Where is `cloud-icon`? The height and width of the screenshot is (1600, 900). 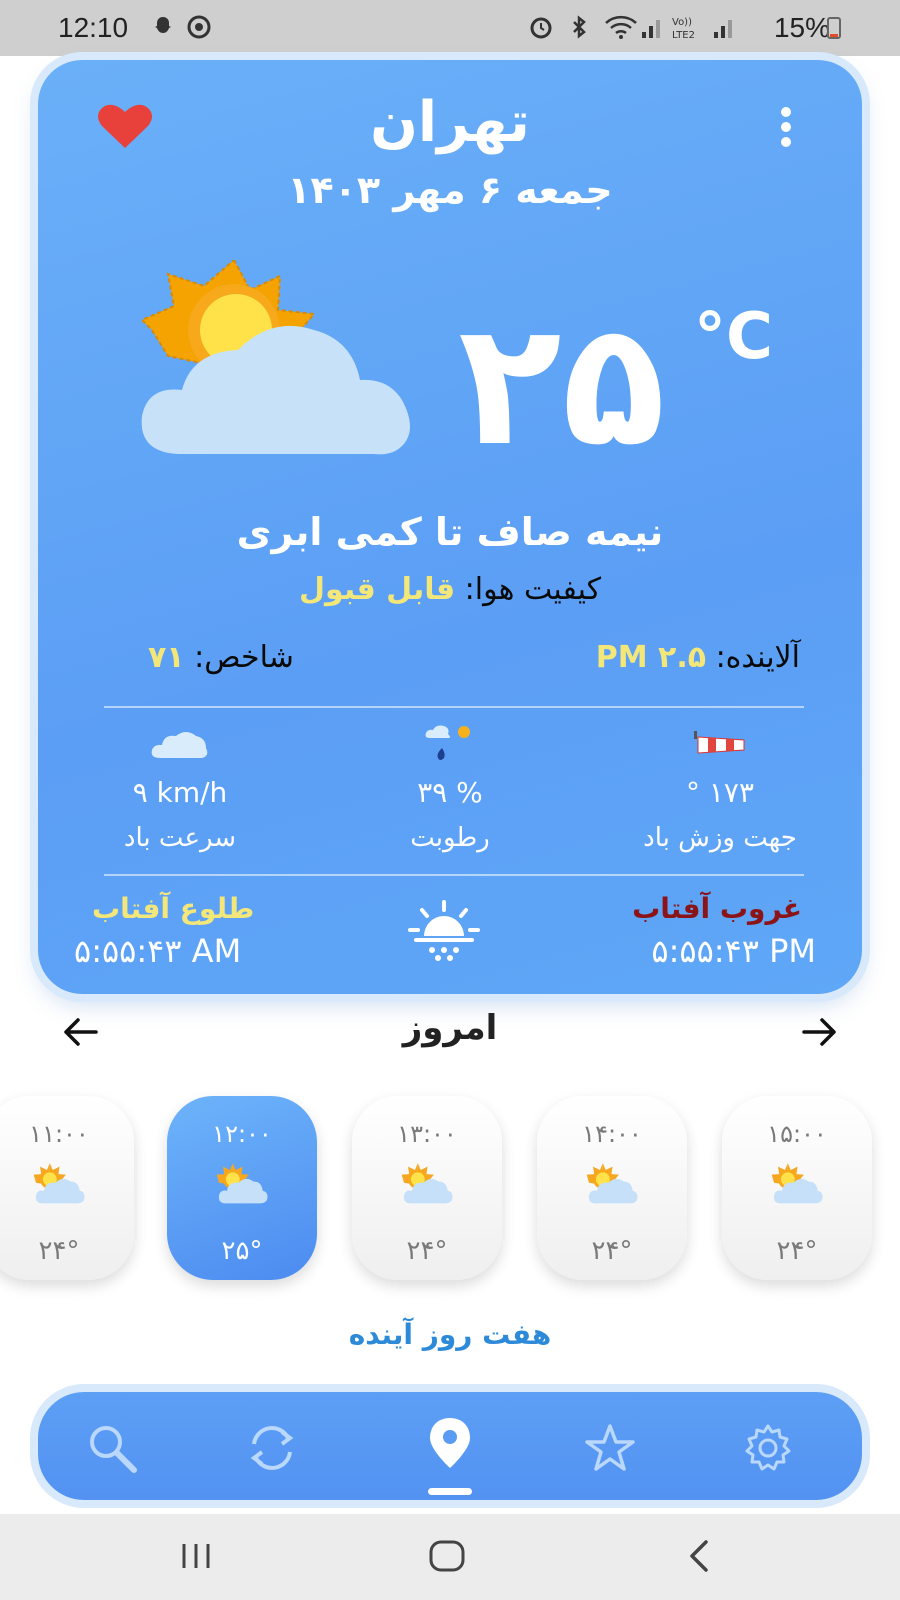 cloud-icon is located at coordinates (179, 745).